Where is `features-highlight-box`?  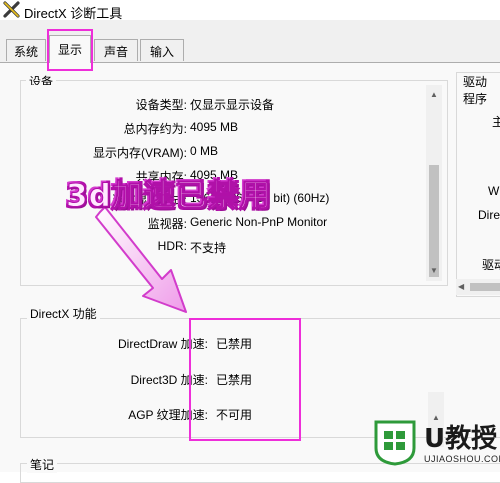
features-highlight-box is located at coordinates (245, 379).